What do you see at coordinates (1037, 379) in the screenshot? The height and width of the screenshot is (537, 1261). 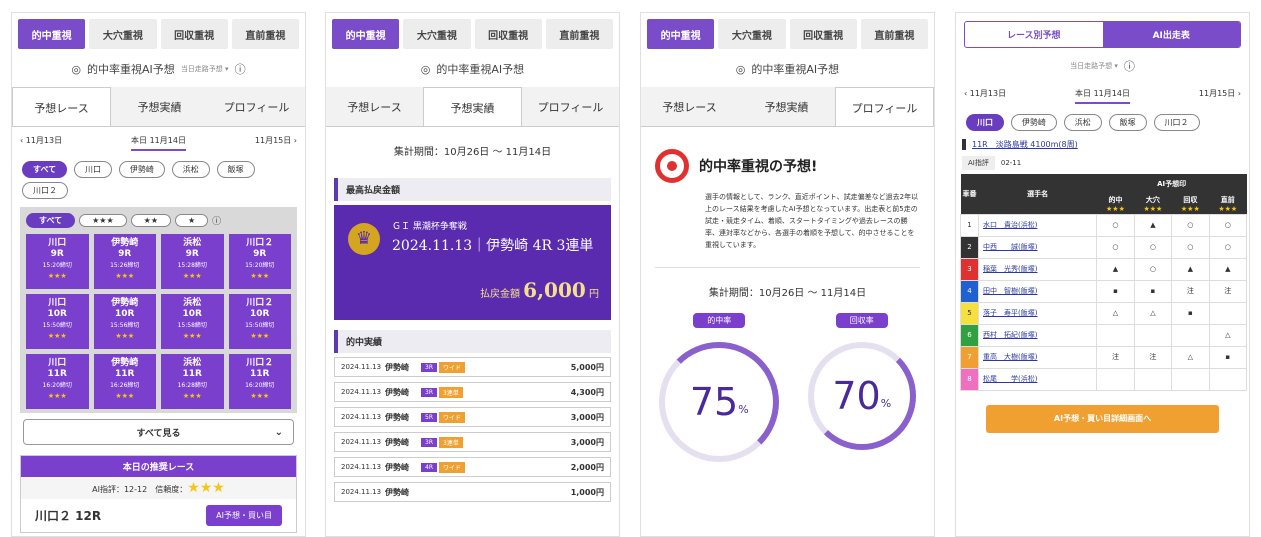 I see `rider-name: 松尾 学(浜松)` at bounding box center [1037, 379].